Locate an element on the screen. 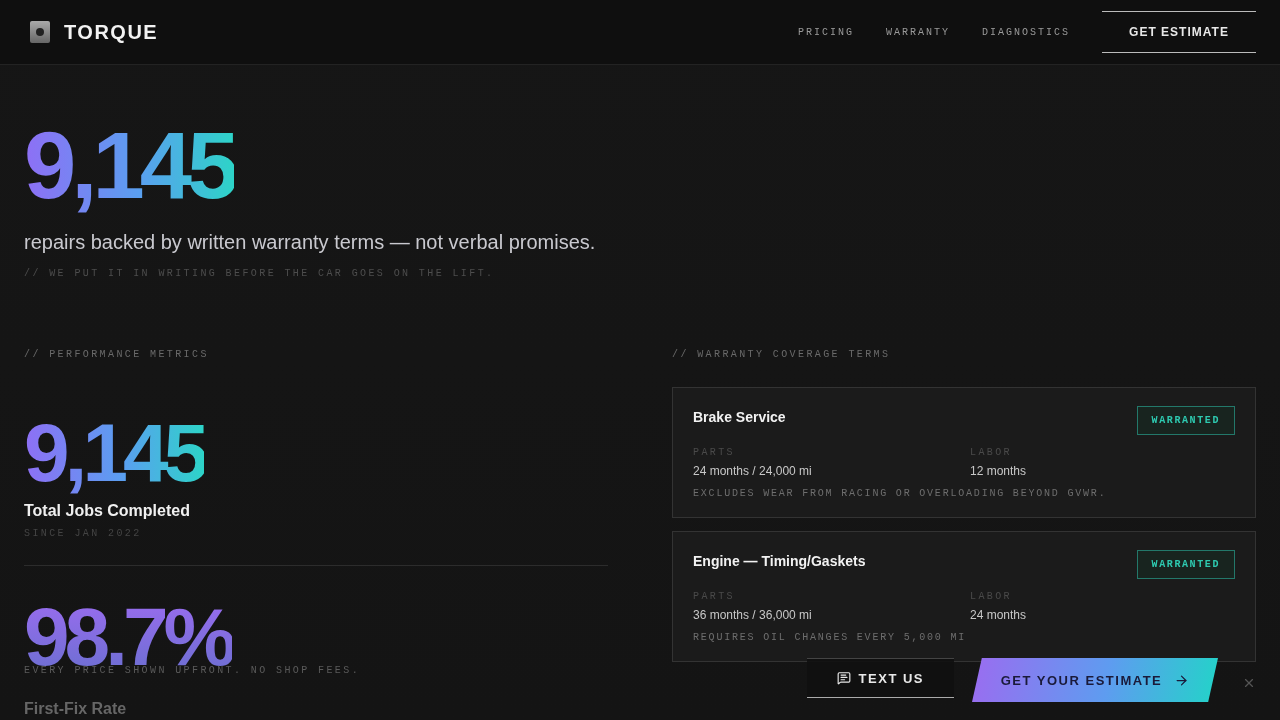 Image resolution: width=1280 pixels, height=720 pixels. nav-link: PRICING is located at coordinates (825, 32).